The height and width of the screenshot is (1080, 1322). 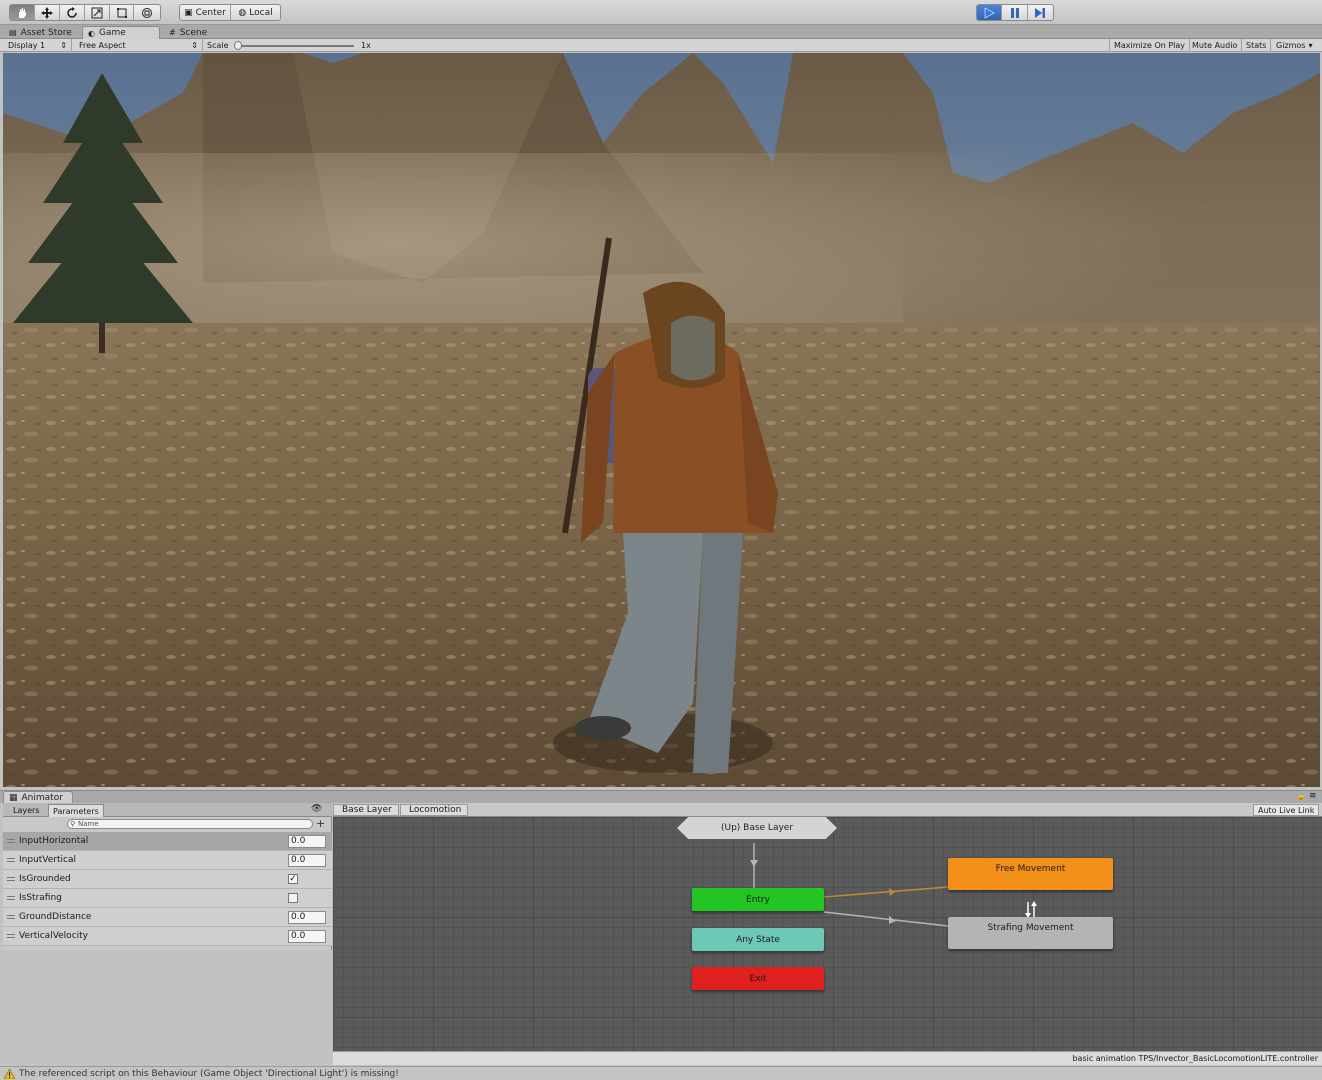 I want to click on parameter-row: IsGrounded ✓, so click(x=167, y=879).